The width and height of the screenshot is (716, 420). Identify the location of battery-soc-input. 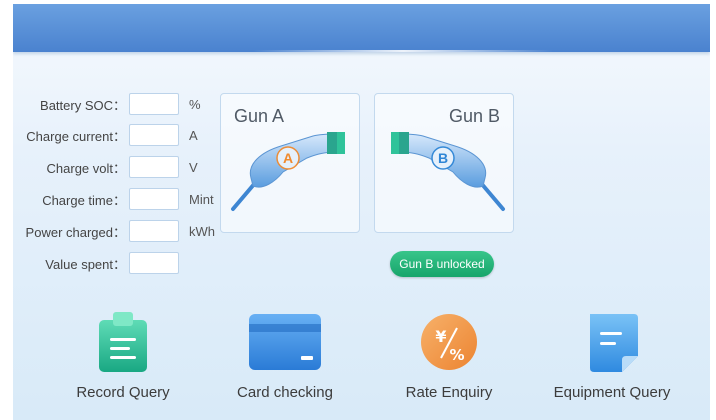
(154, 104).